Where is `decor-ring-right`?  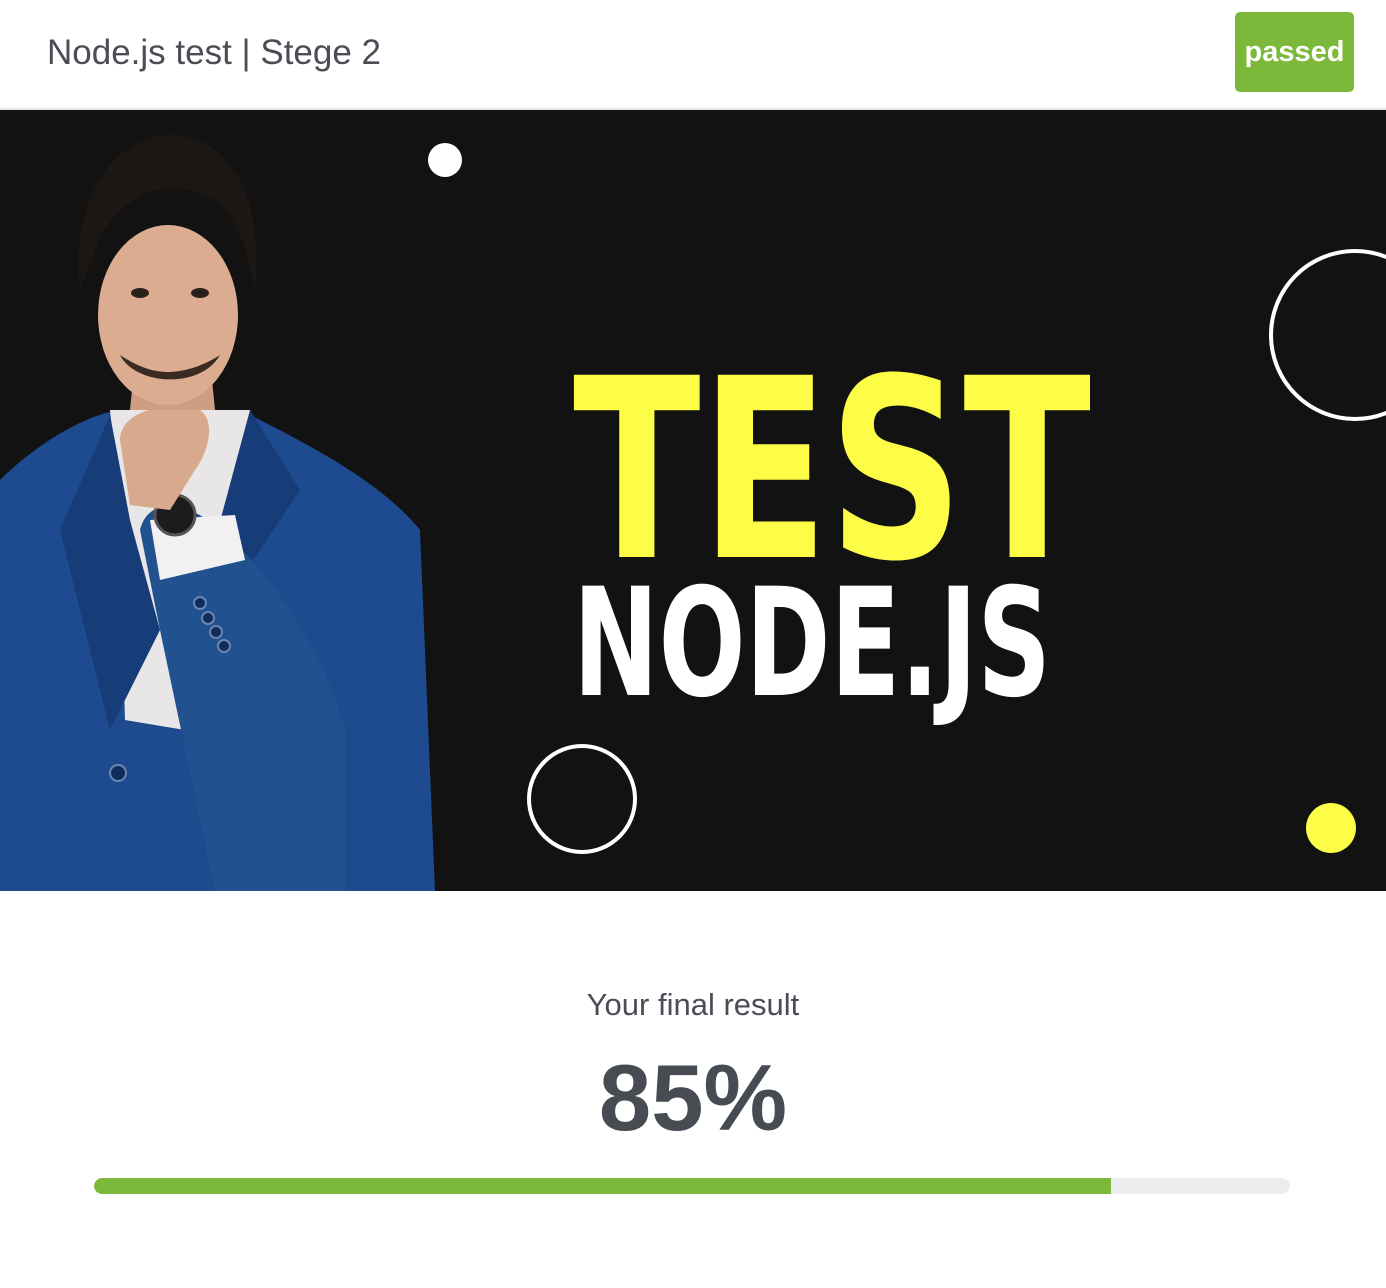 decor-ring-right is located at coordinates (1327, 335).